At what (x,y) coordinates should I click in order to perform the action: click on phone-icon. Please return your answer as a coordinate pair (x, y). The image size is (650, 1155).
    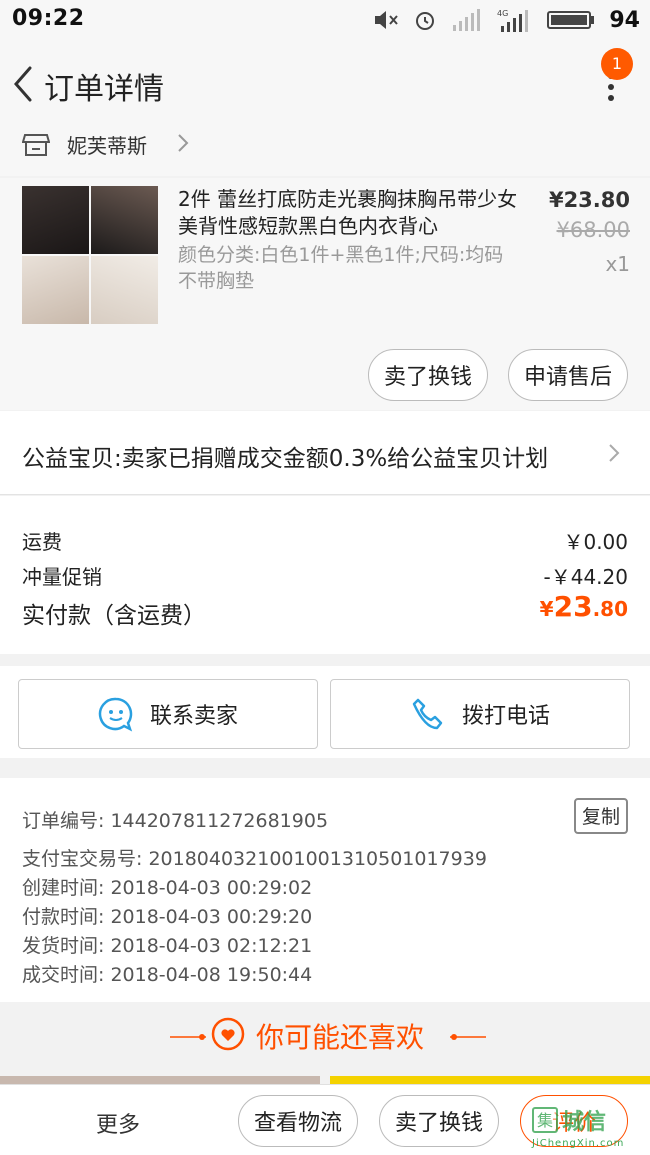
    Looking at the image, I should click on (427, 714).